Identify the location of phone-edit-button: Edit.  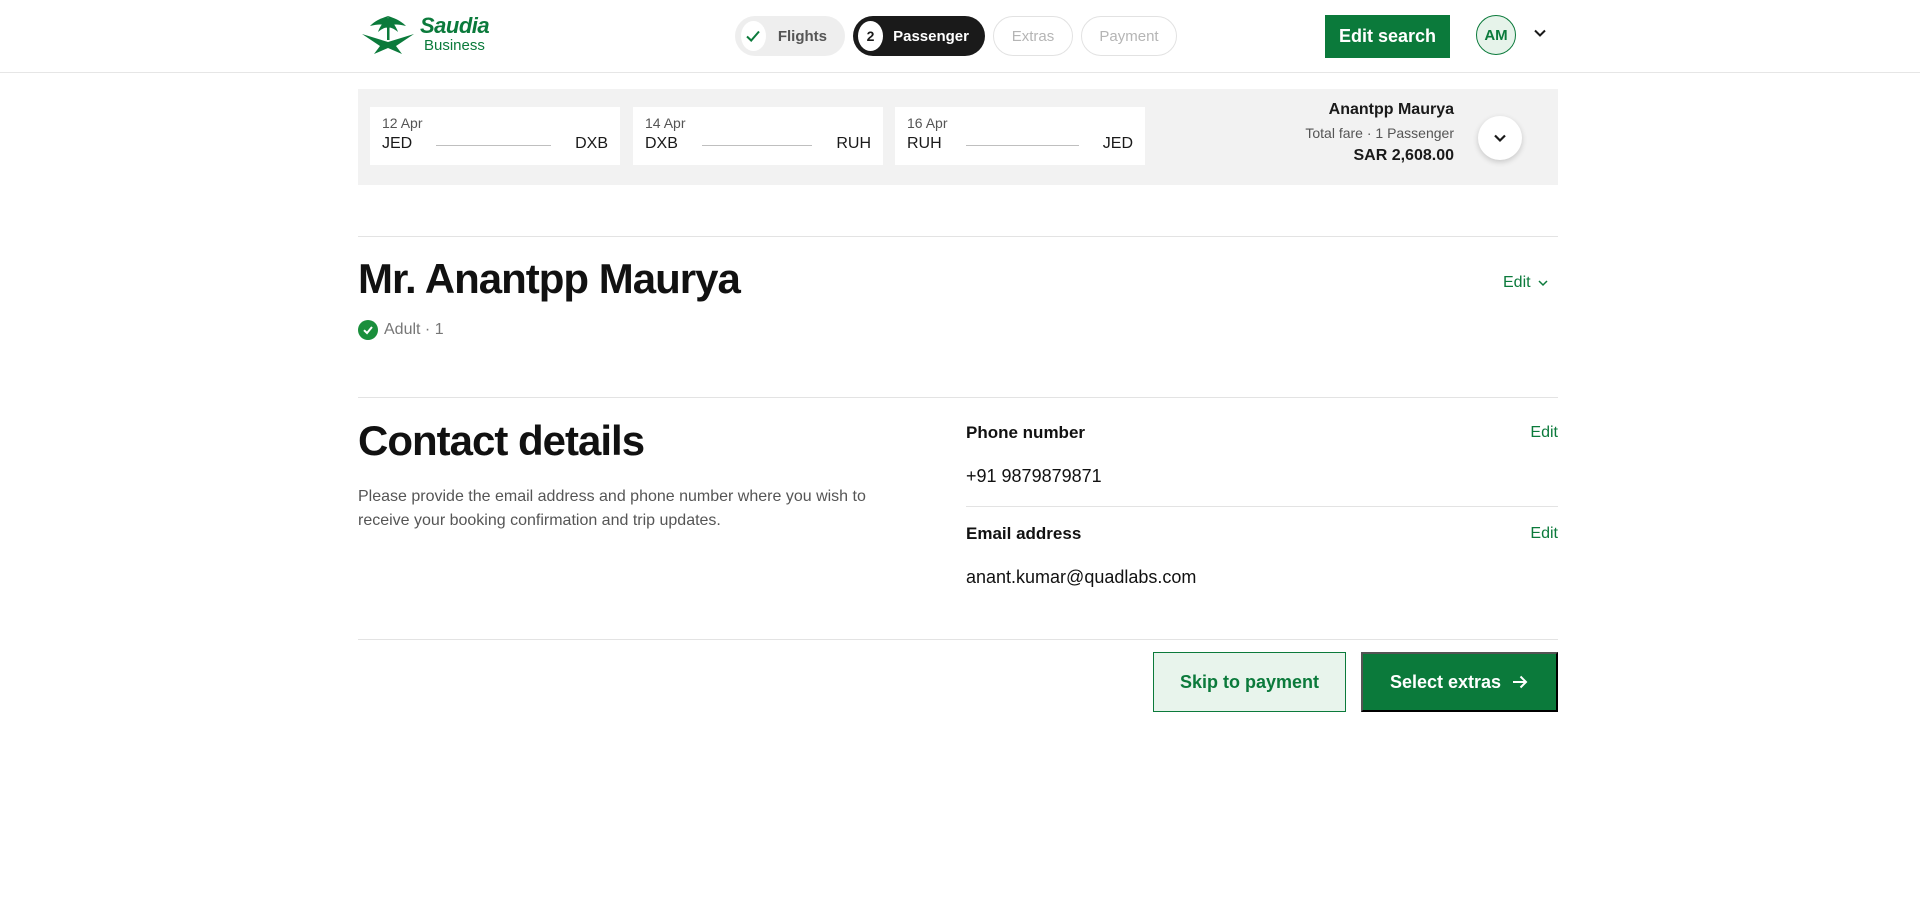
(1542, 433).